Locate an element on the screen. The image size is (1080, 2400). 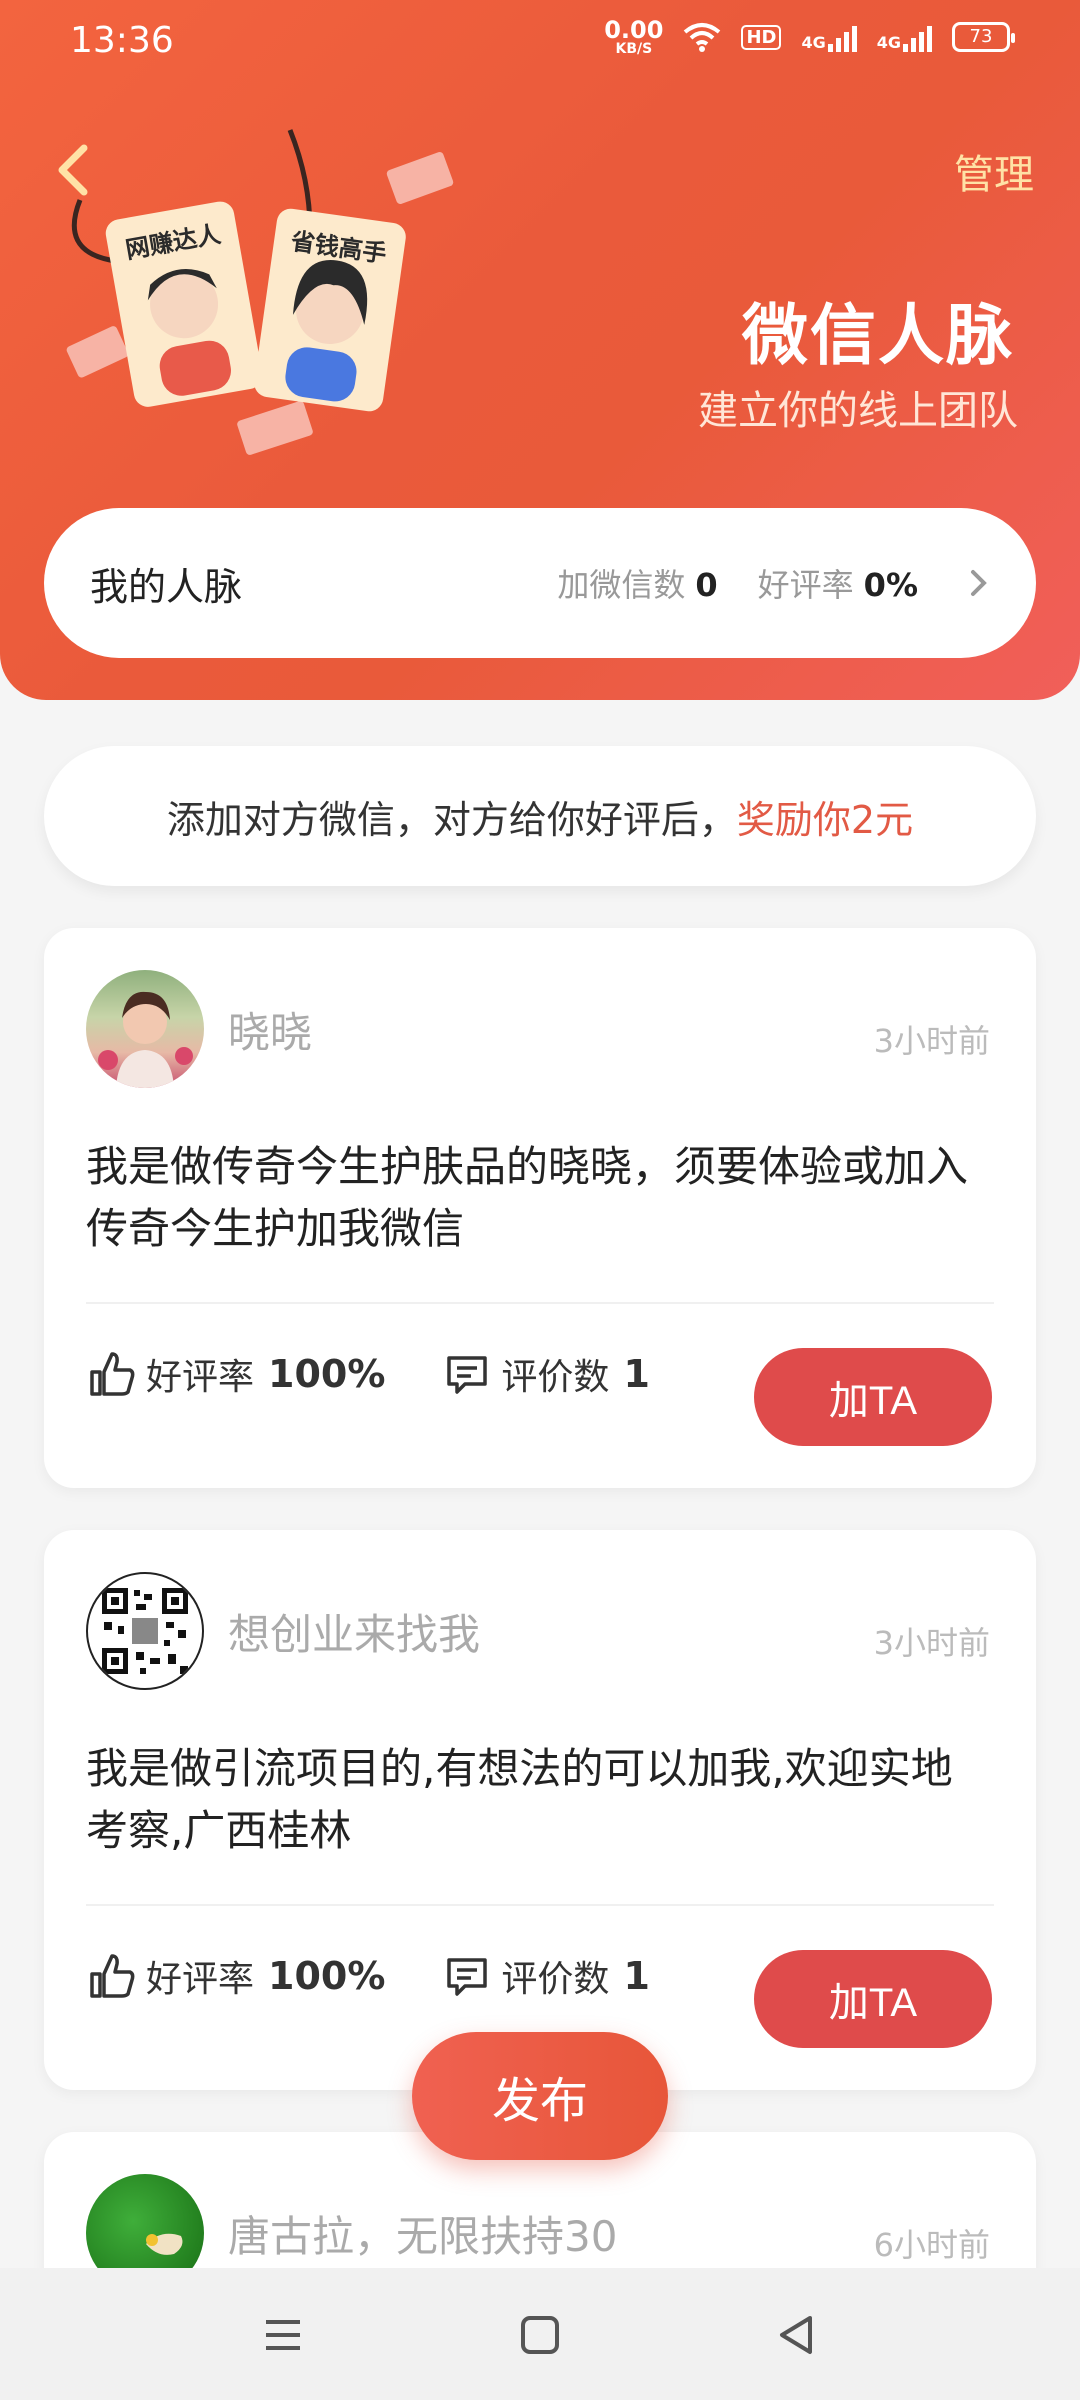
card-header: 想创业来找我 is located at coordinates (283, 1631).